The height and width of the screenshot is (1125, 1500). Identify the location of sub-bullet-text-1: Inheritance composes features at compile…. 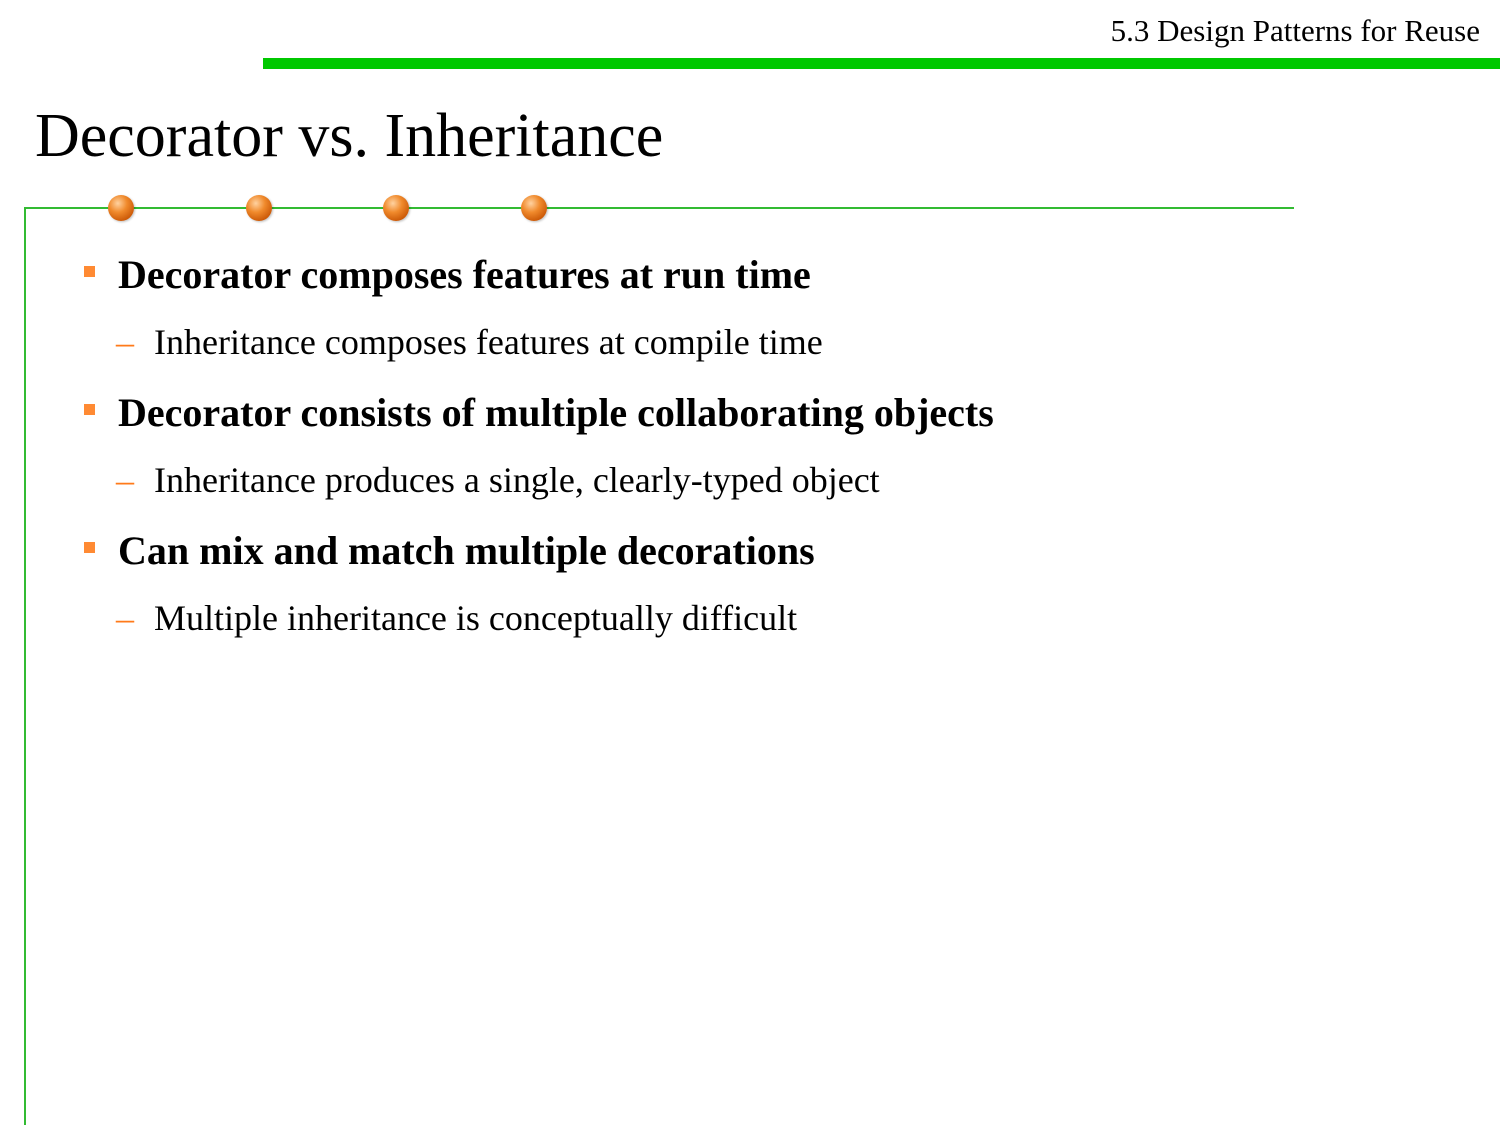
(488, 342).